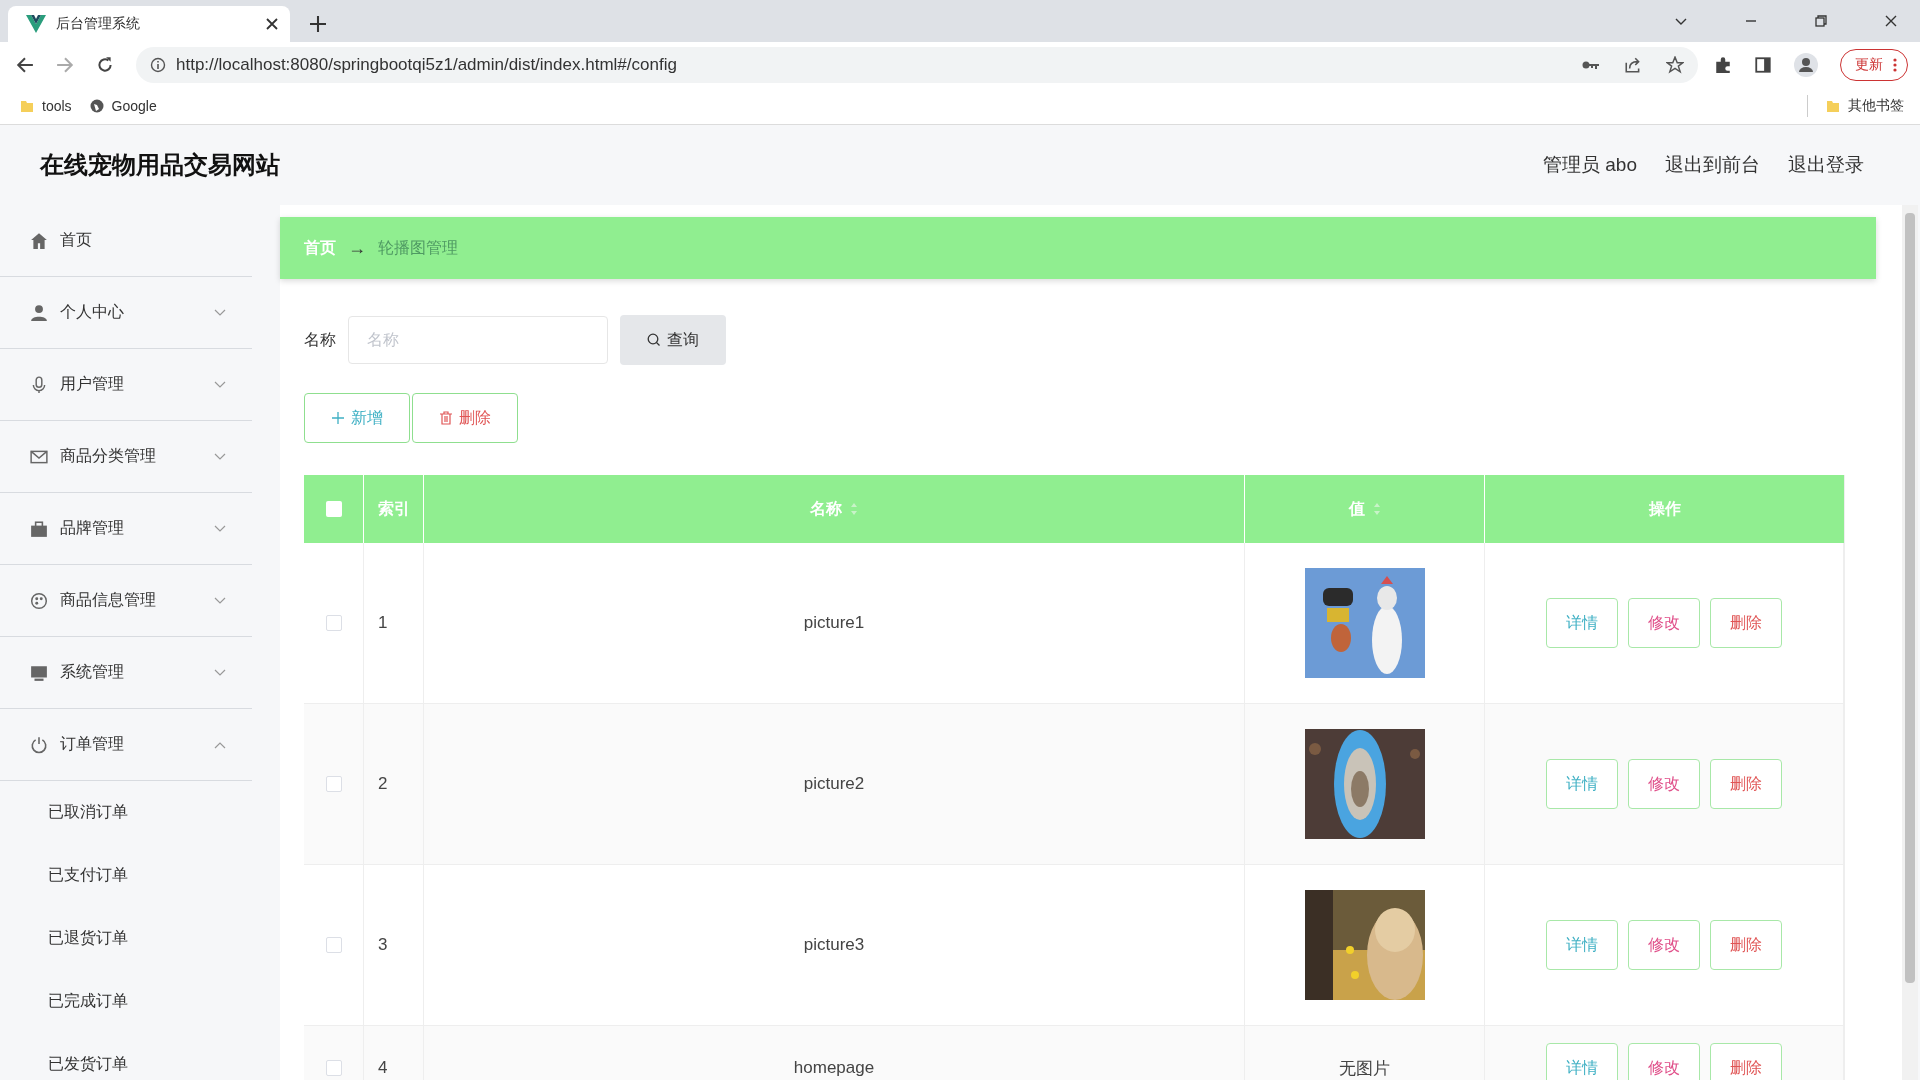  Describe the element at coordinates (917, 65) in the screenshot. I see `address-field: http://localhost:8080/springbootqi5z1/admin/dist/index.html#/config` at that location.